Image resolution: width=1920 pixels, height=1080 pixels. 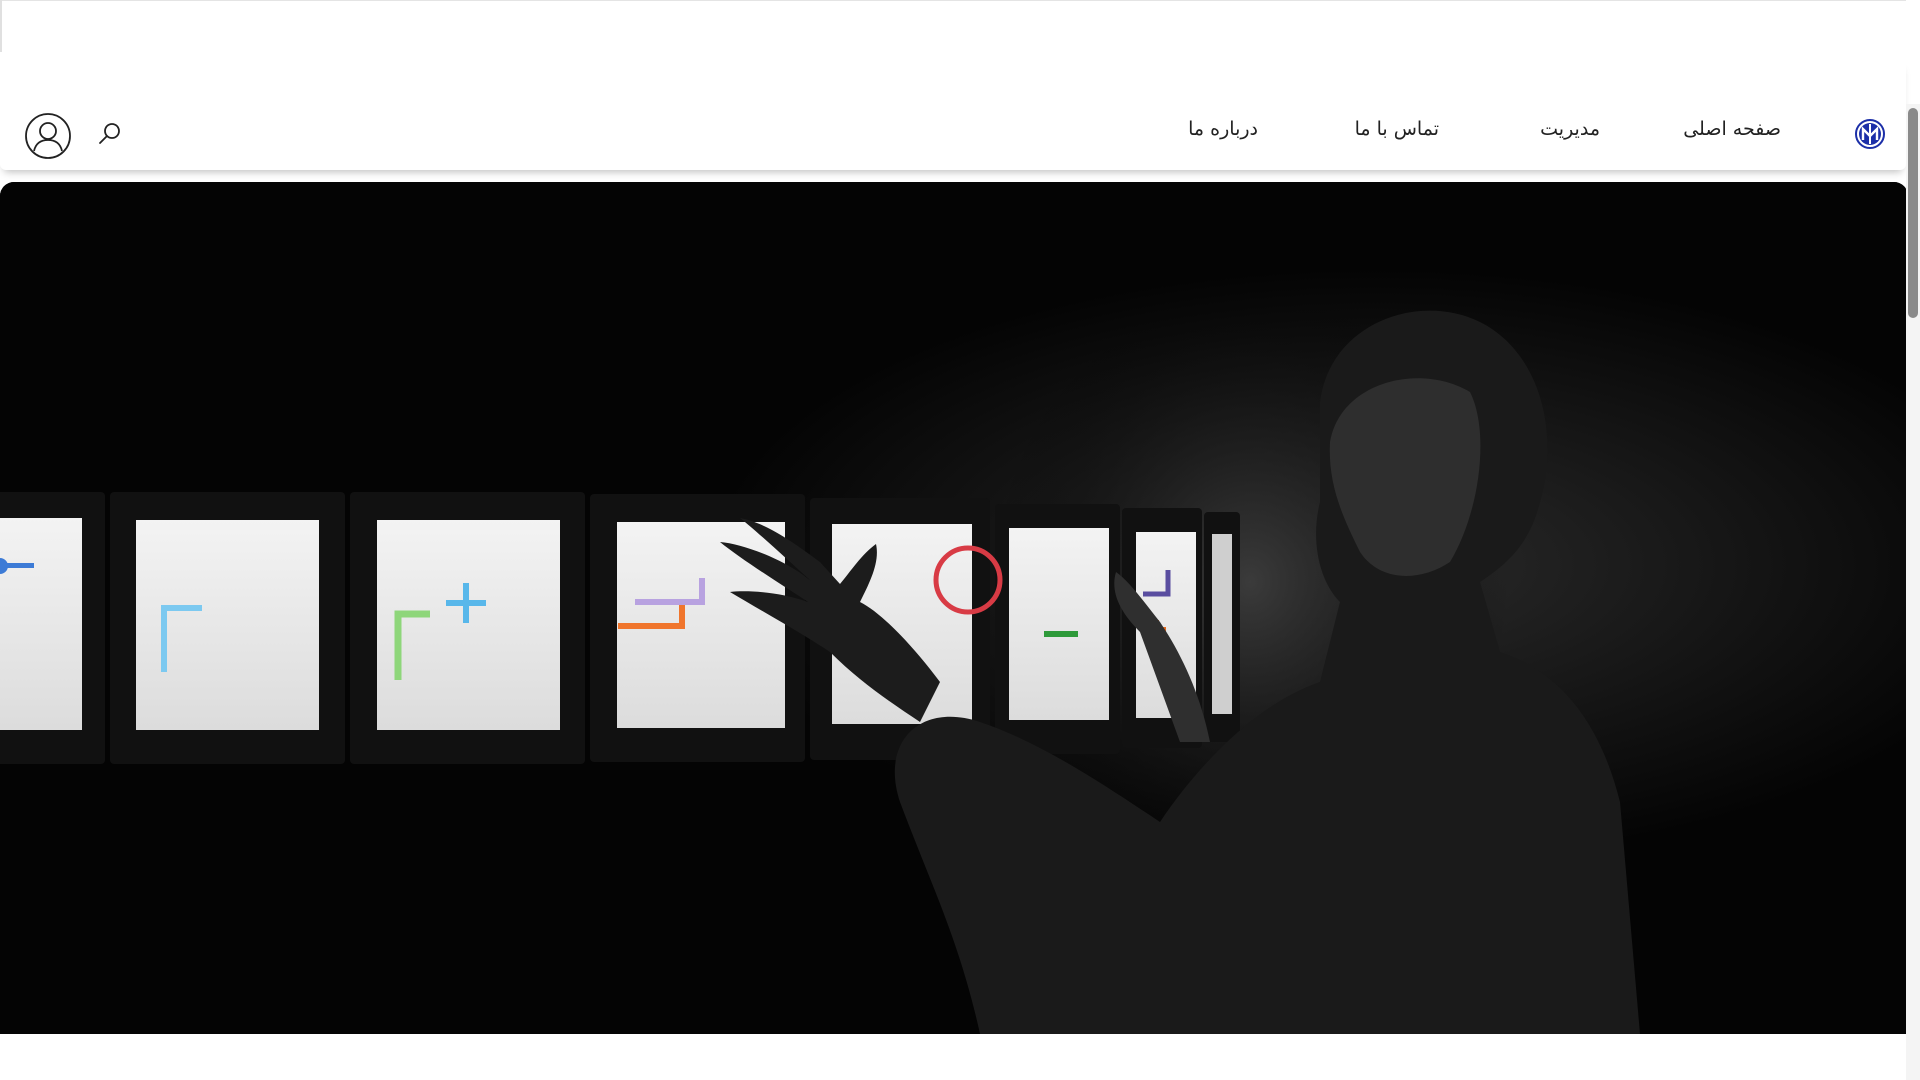 I want to click on nav-menu: صفحه اصلی مدیریت تماس با ما درباره ما, so click(x=953, y=115).